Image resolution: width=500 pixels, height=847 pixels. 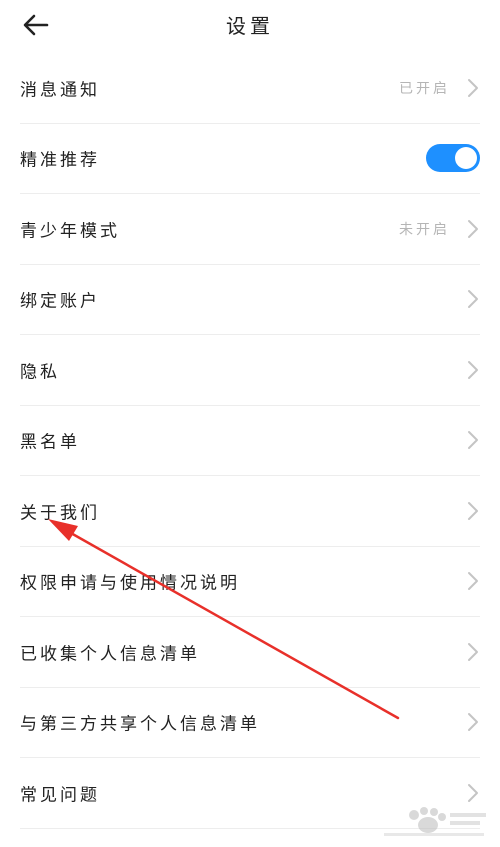 What do you see at coordinates (250, 300) in the screenshot?
I see `setting-bind-account: 绑定账户` at bounding box center [250, 300].